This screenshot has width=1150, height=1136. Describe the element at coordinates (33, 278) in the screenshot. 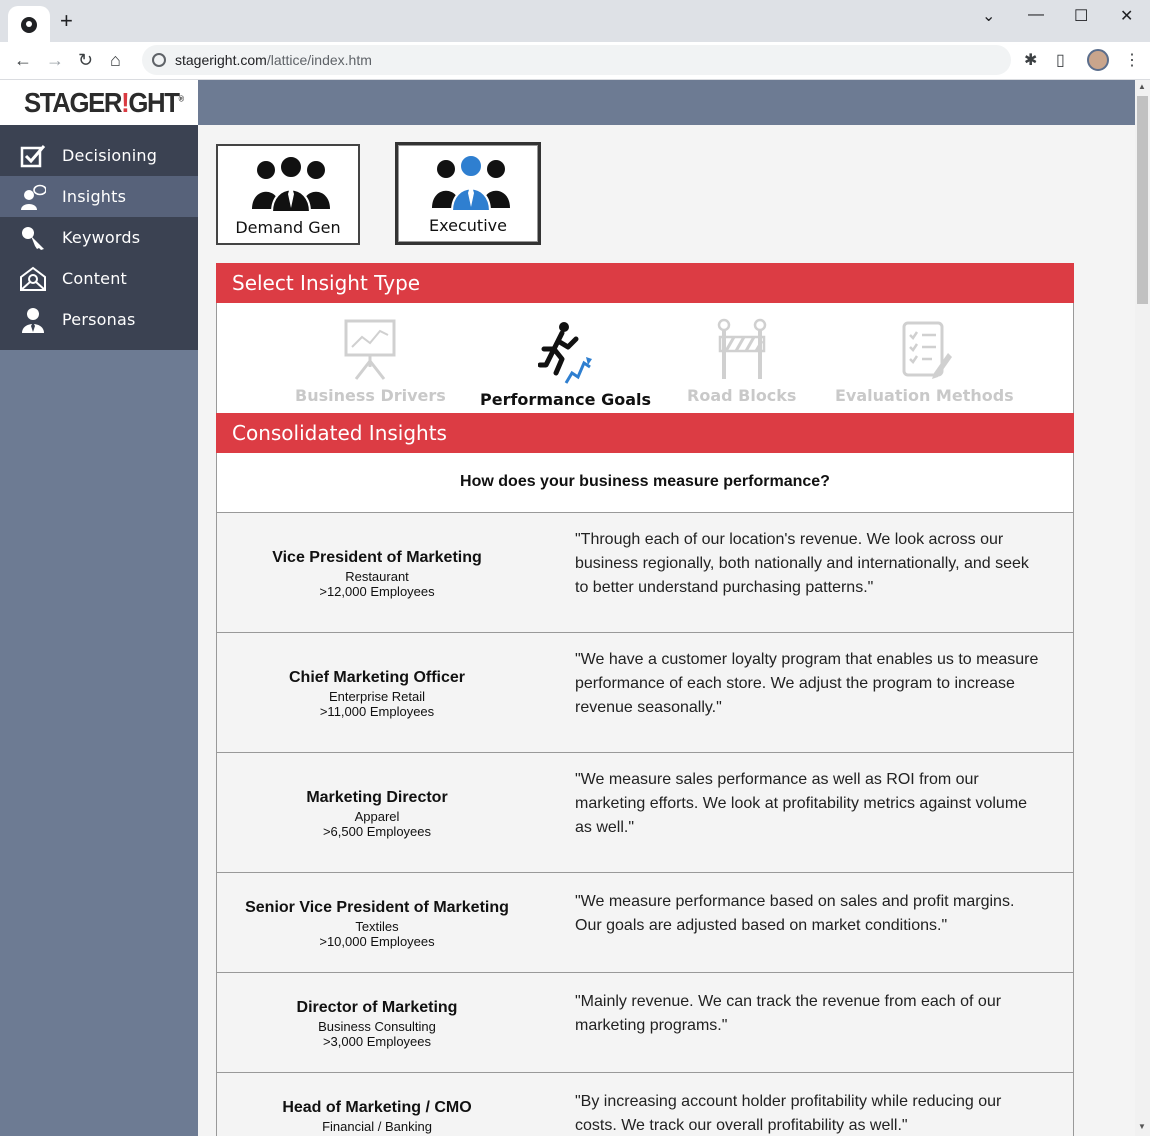

I see `envelope-icon` at that location.